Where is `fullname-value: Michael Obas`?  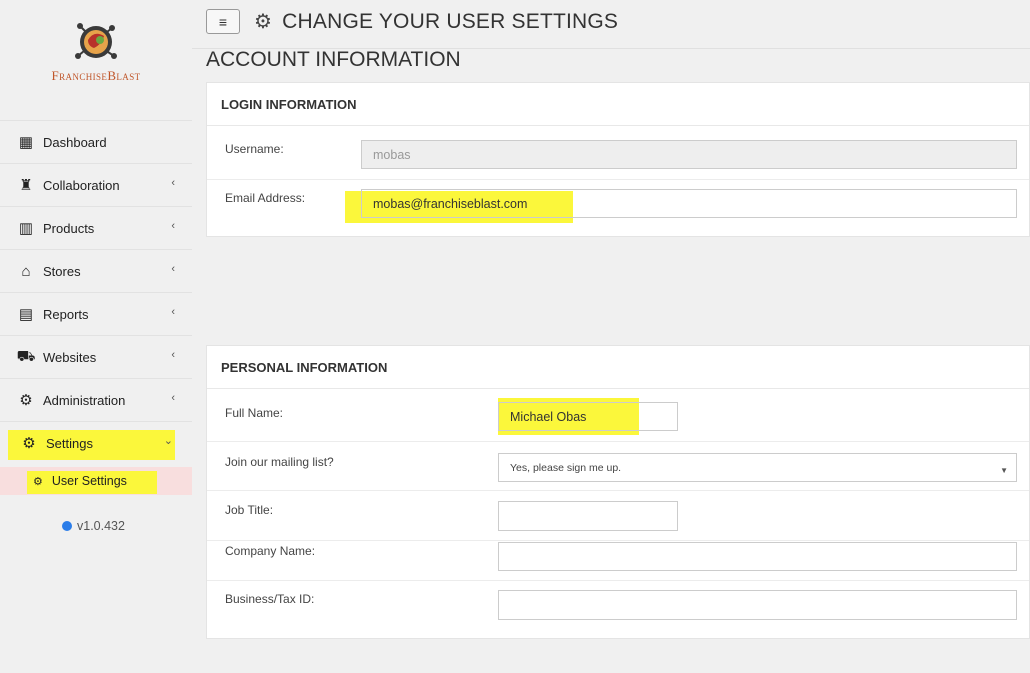
fullname-value: Michael Obas is located at coordinates (548, 416).